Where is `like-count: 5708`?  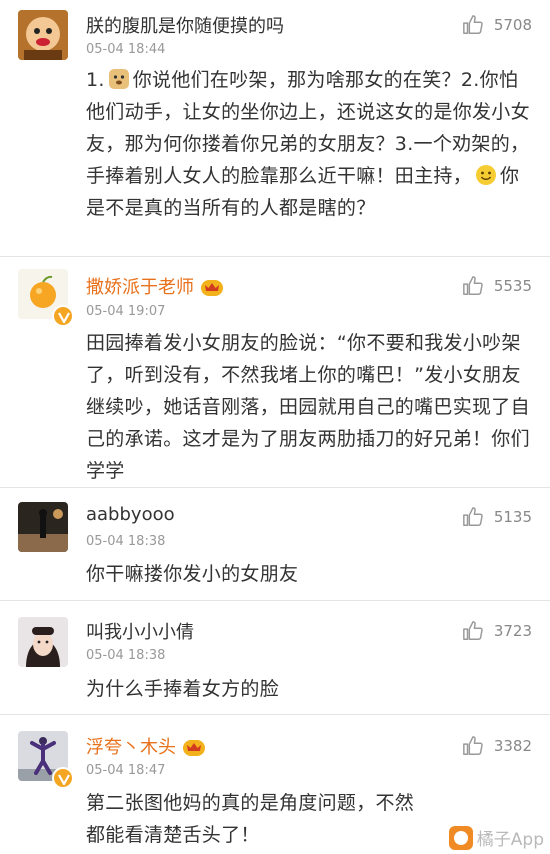 like-count: 5708 is located at coordinates (512, 25).